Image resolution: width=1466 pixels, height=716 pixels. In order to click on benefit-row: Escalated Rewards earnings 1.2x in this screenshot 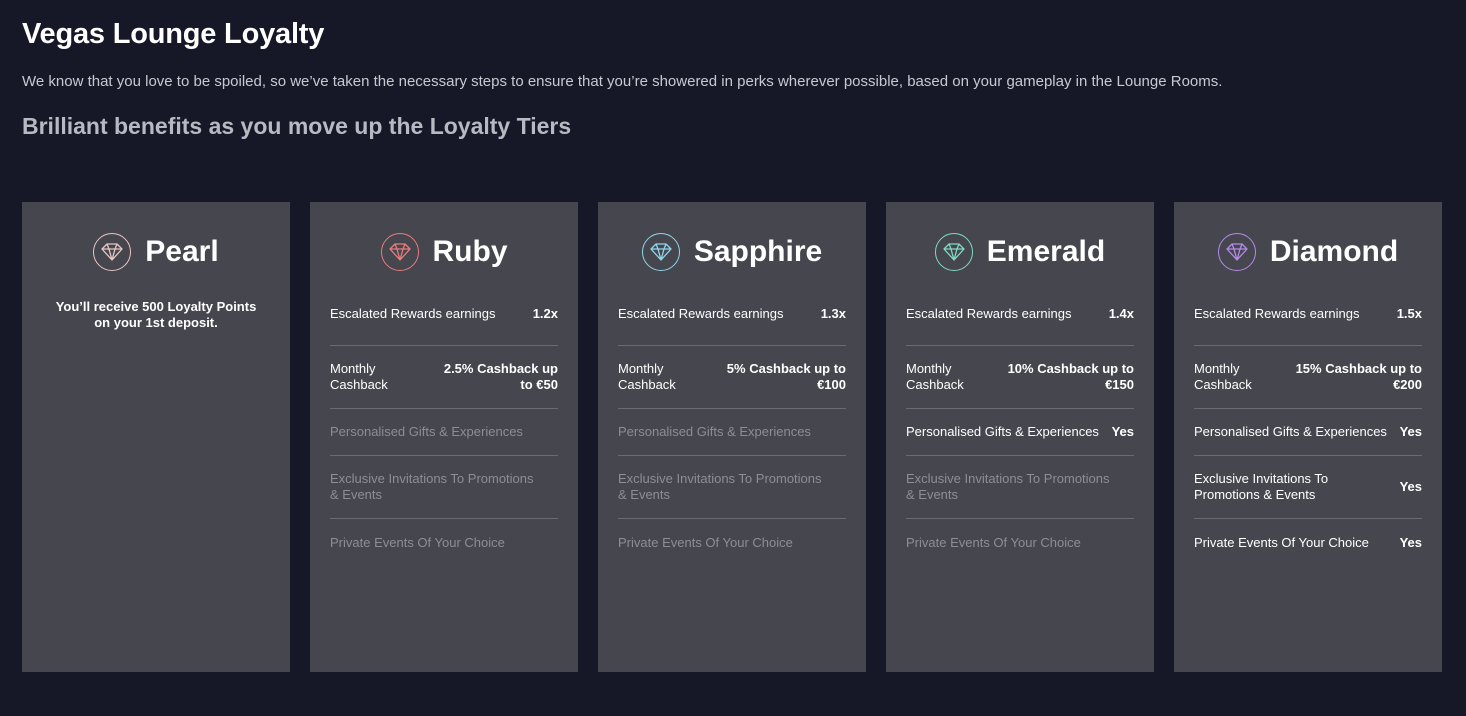, I will do `click(444, 322)`.